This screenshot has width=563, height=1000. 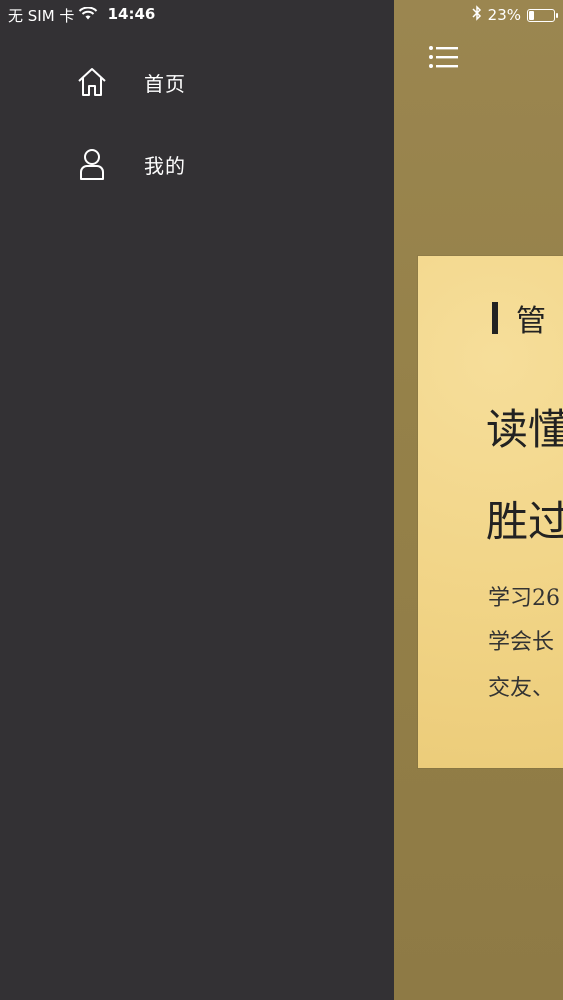 What do you see at coordinates (130, 82) in the screenshot?
I see `drawer-item-home: 首页` at bounding box center [130, 82].